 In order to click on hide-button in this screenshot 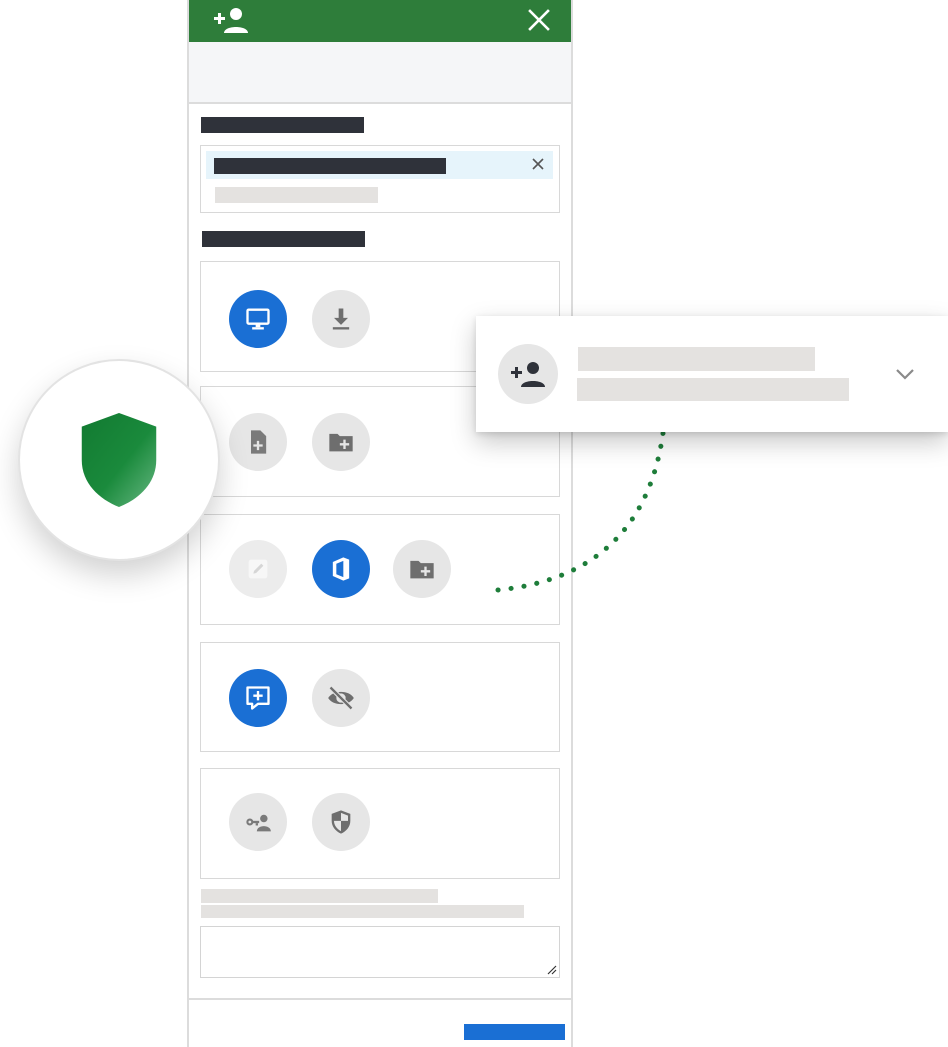, I will do `click(341, 698)`.